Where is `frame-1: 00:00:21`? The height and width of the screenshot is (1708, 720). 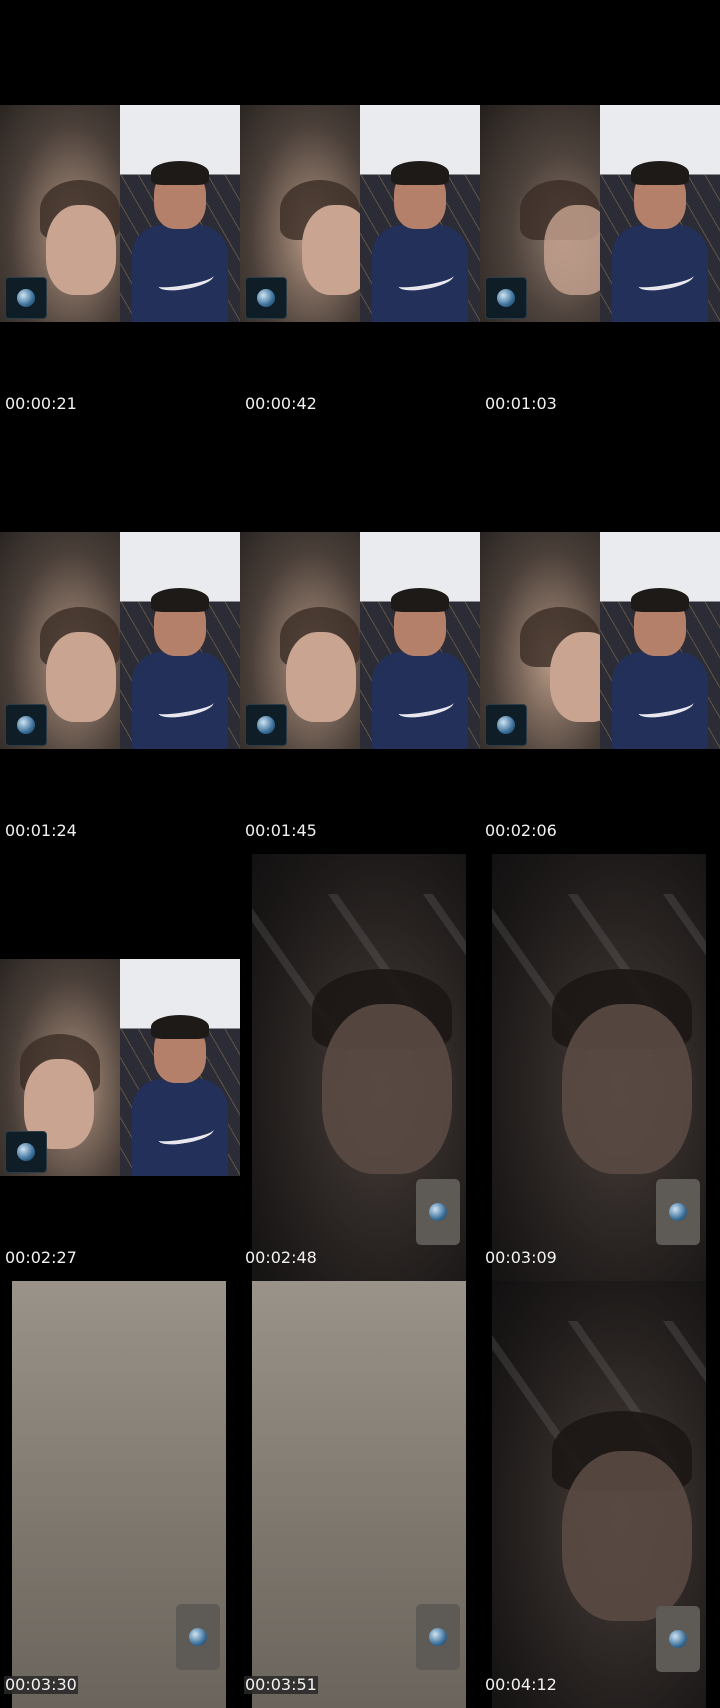
frame-1: 00:00:21 is located at coordinates (120, 213).